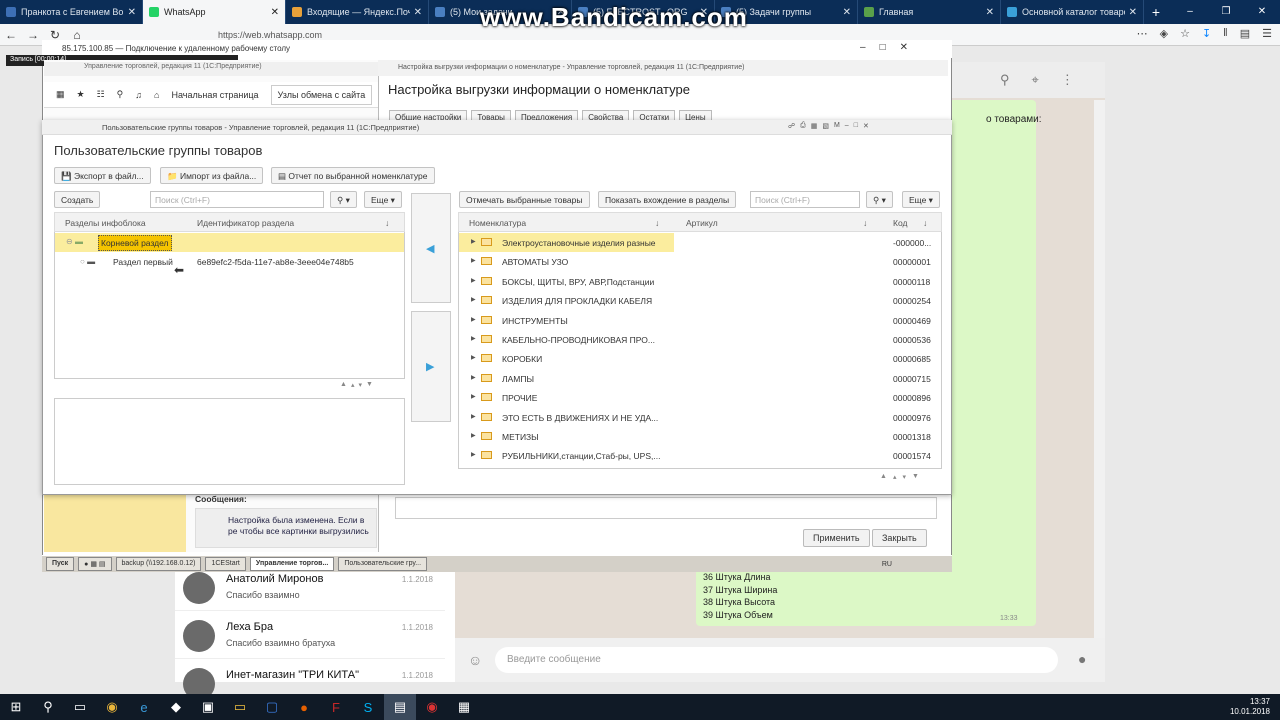  I want to click on exchange-tab: Узлы обмена с сайта, so click(321, 94).